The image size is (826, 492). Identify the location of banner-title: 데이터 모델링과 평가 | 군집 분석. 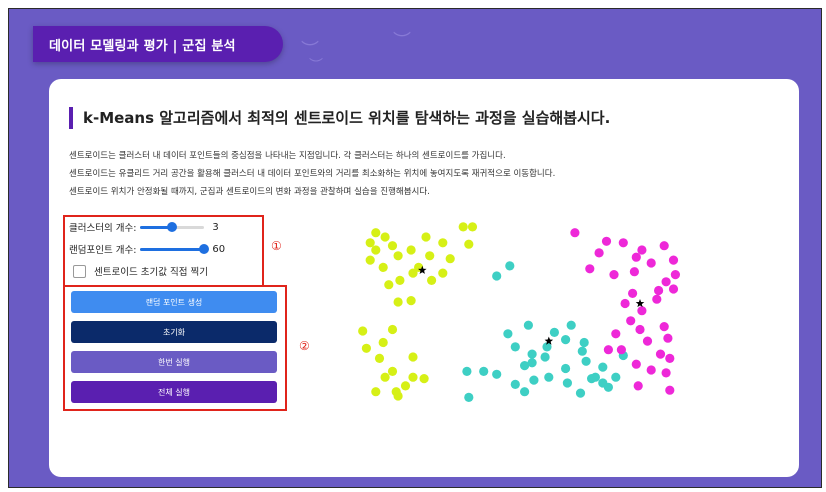
(142, 46).